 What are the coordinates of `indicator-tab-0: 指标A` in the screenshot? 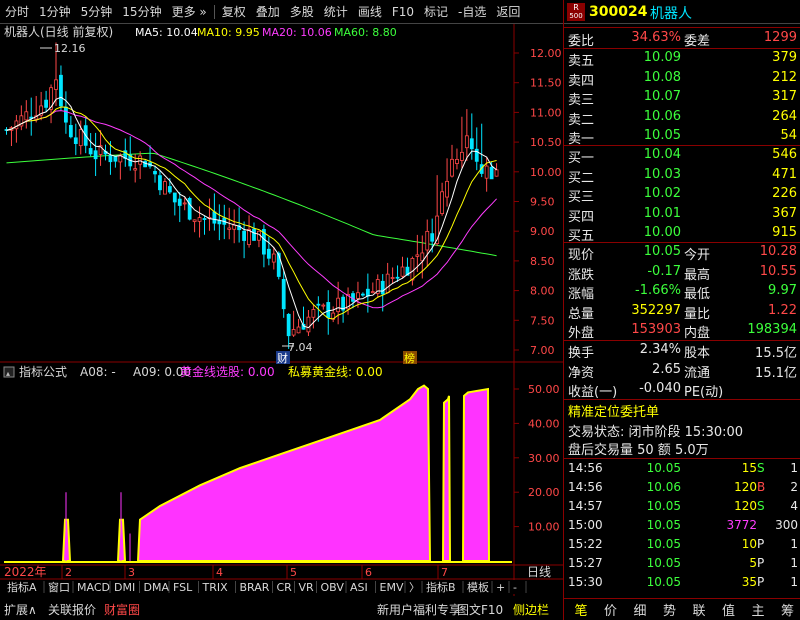 It's located at (24, 587).